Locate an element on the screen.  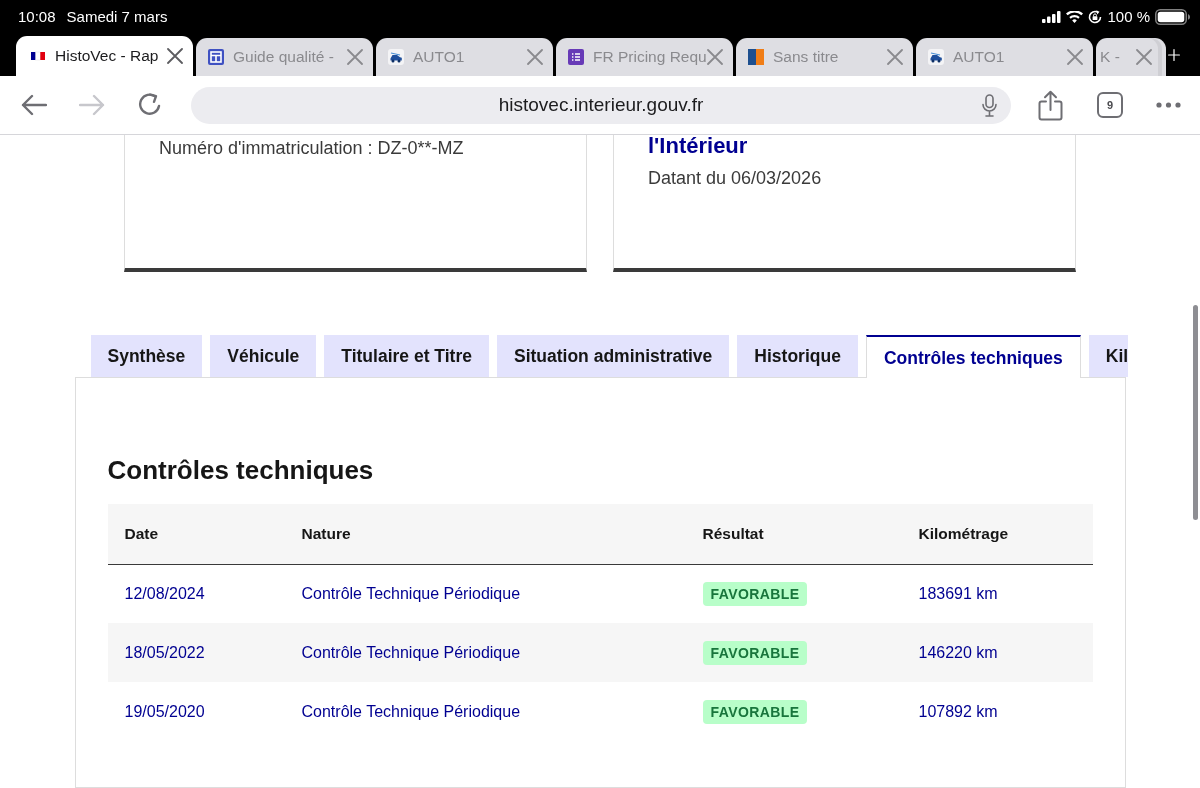
card-text: Datant du 06/03/2026 is located at coordinates (735, 178).